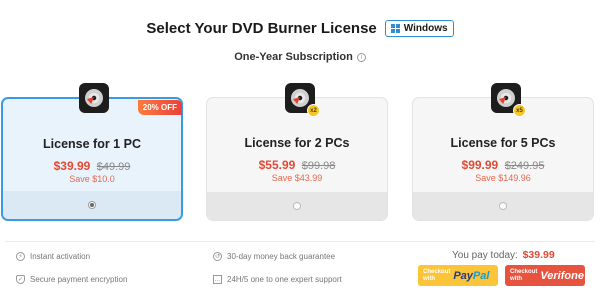 This screenshot has height=302, width=600. I want to click on radio-selected, so click(92, 205).